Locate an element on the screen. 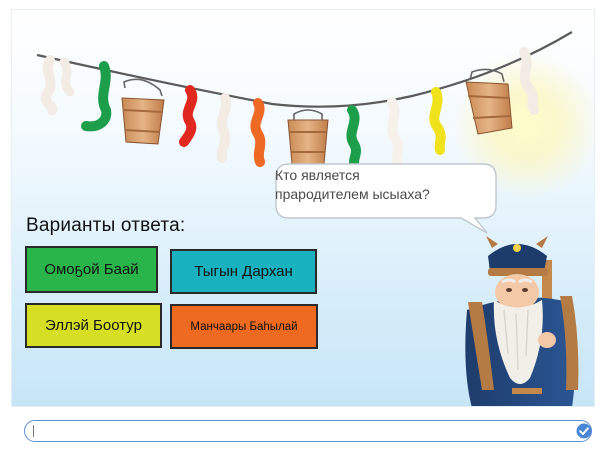  question-text: Кто является прародителем ысыаха? is located at coordinates (377, 185).